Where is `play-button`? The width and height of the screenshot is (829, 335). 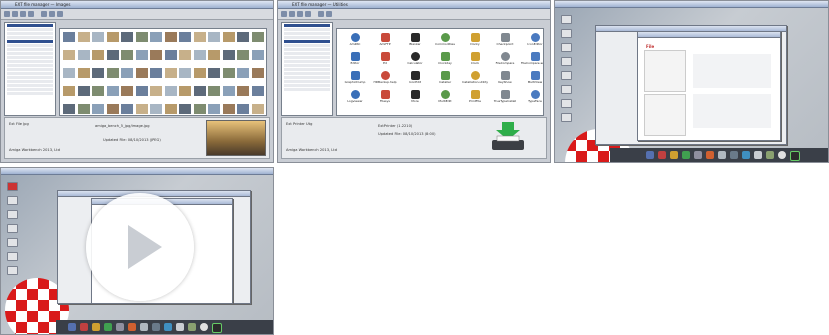 play-button is located at coordinates (140, 247).